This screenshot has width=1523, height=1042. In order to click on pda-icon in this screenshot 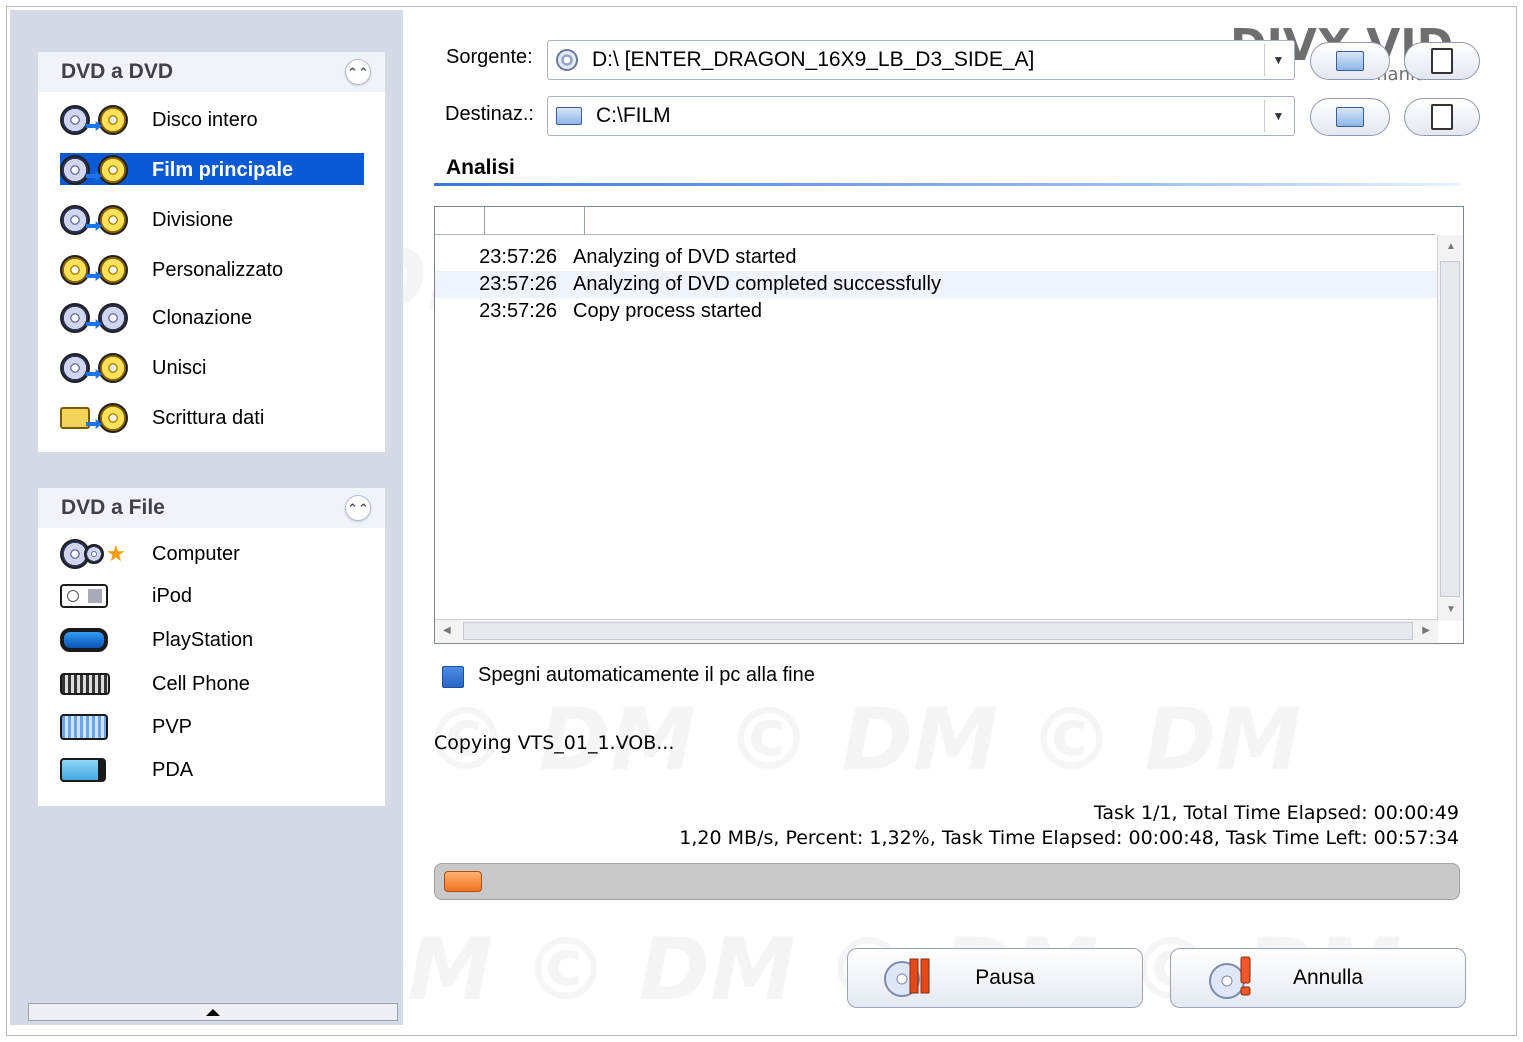, I will do `click(99, 770)`.